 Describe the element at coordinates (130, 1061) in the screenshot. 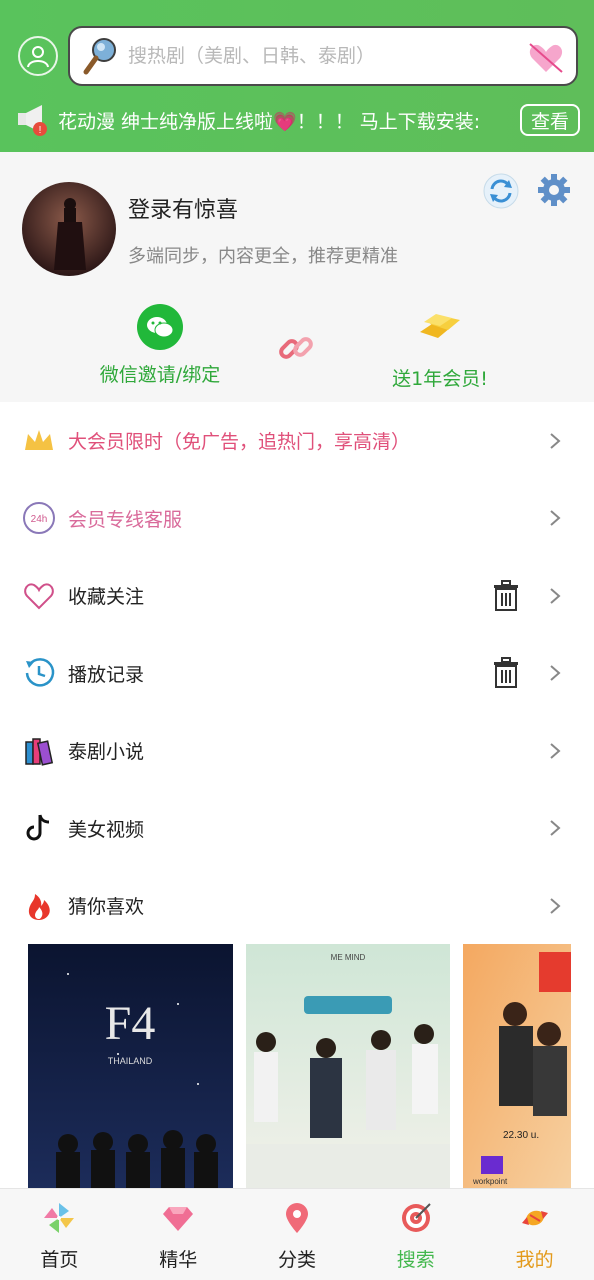

I see `poster-subtitle: THAILAND` at that location.